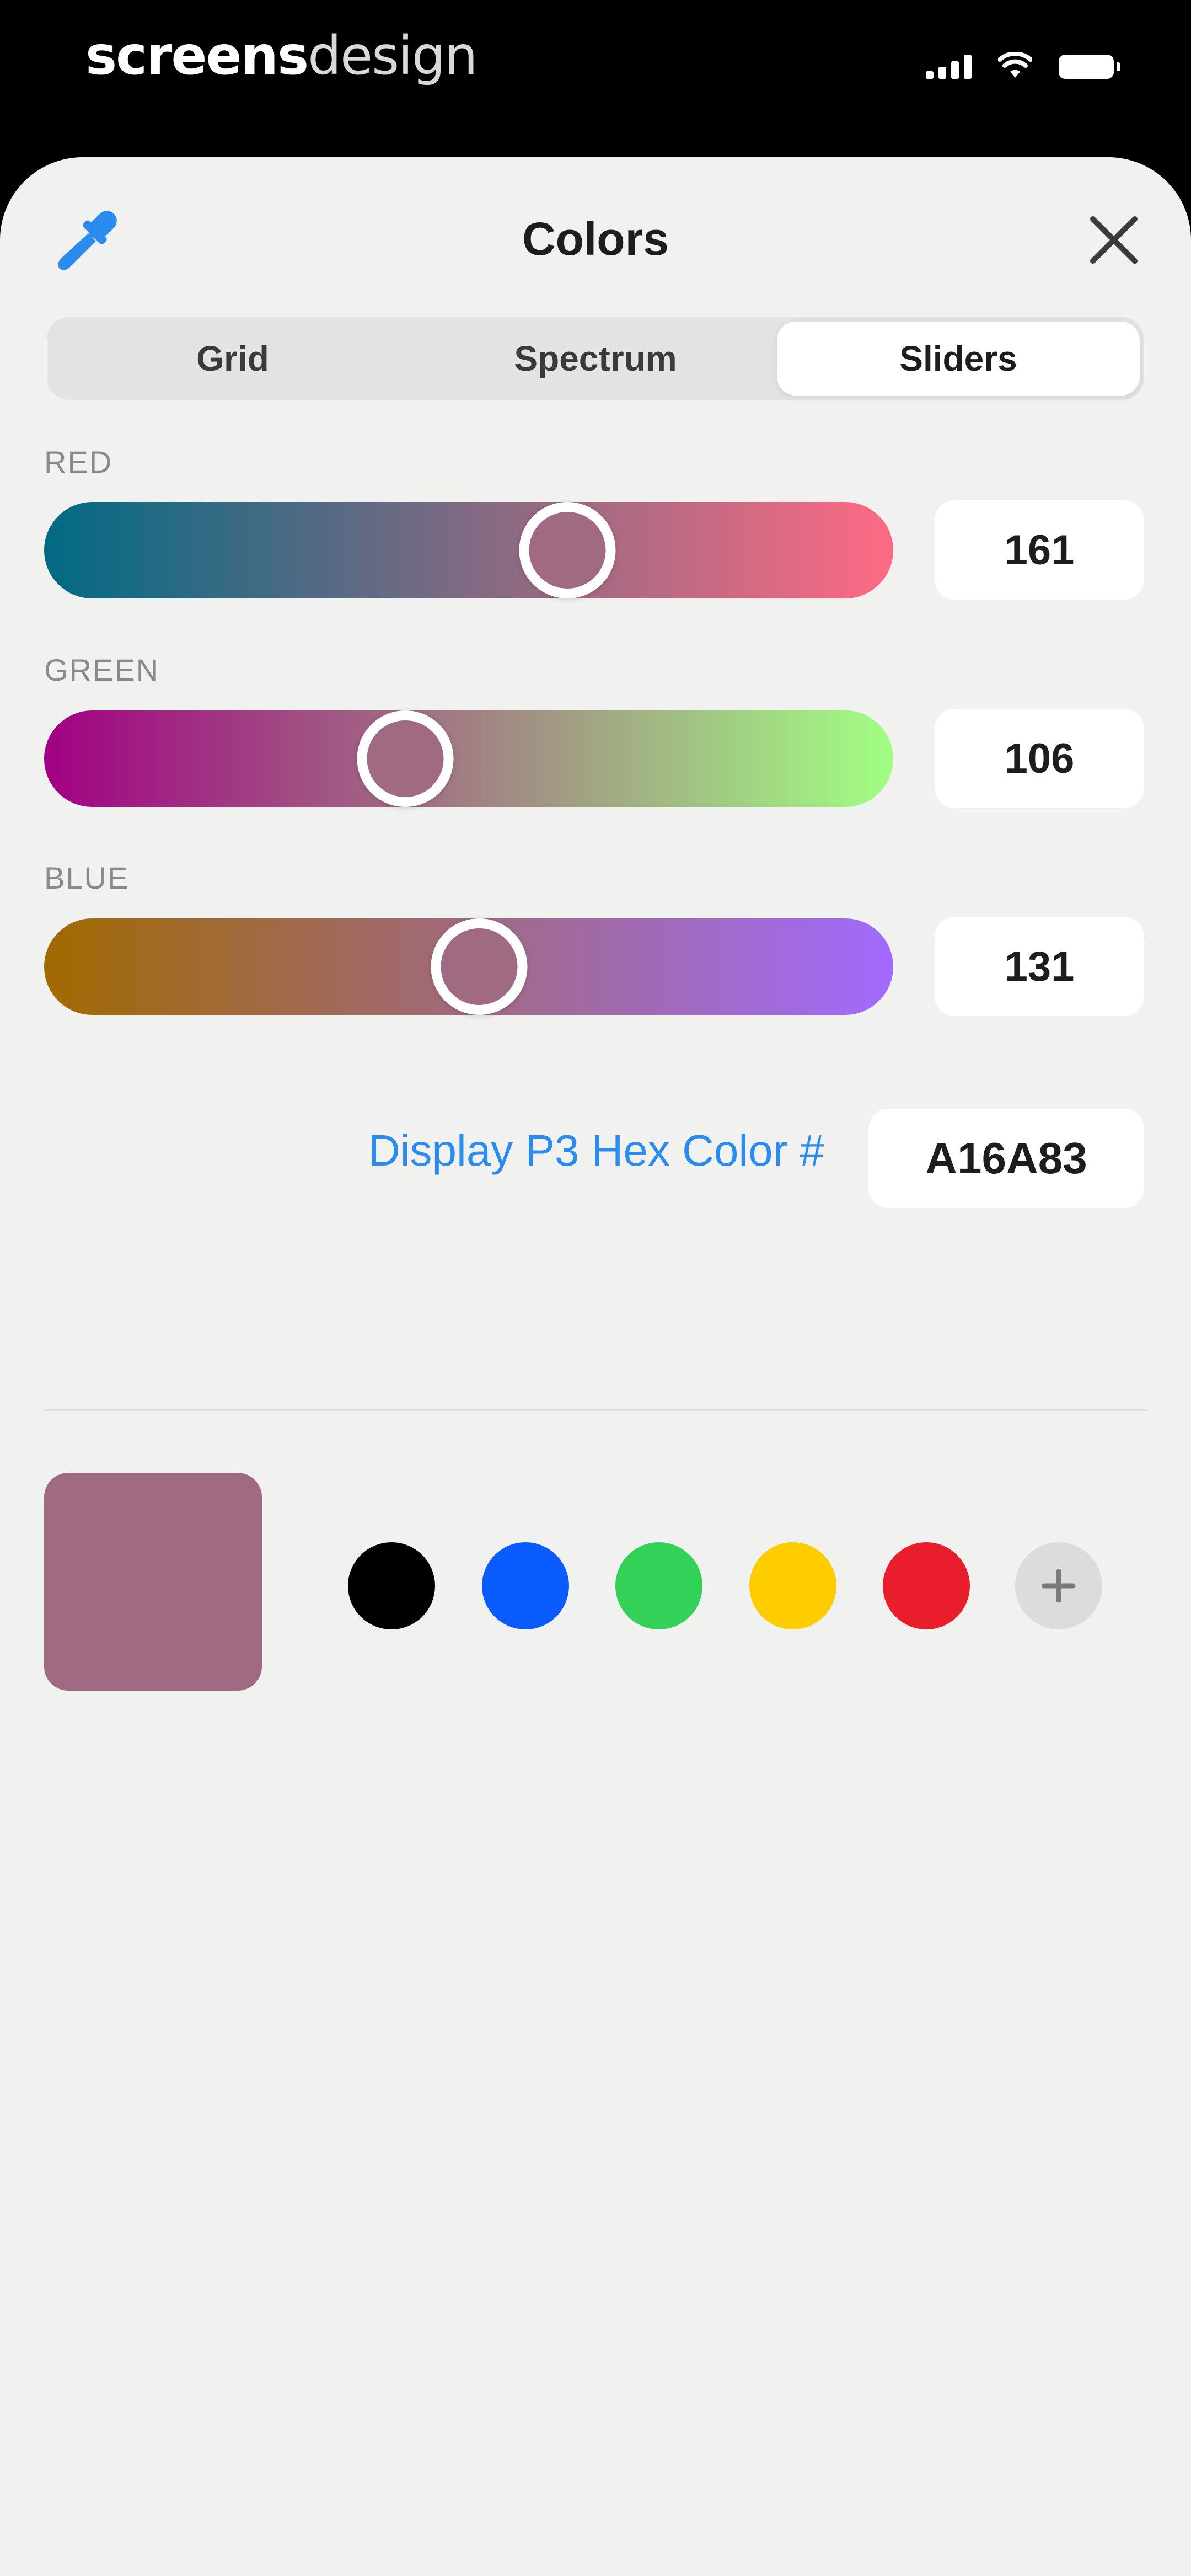 The height and width of the screenshot is (2576, 1191). What do you see at coordinates (1039, 550) in the screenshot?
I see `red-value-field: 161` at bounding box center [1039, 550].